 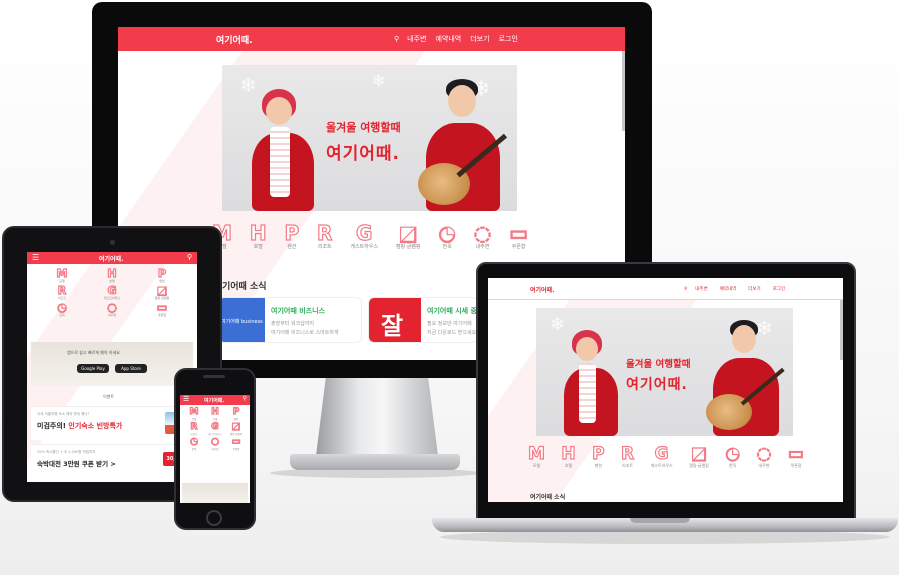 I want to click on snowflake-icon: ❄, so click(x=379, y=80).